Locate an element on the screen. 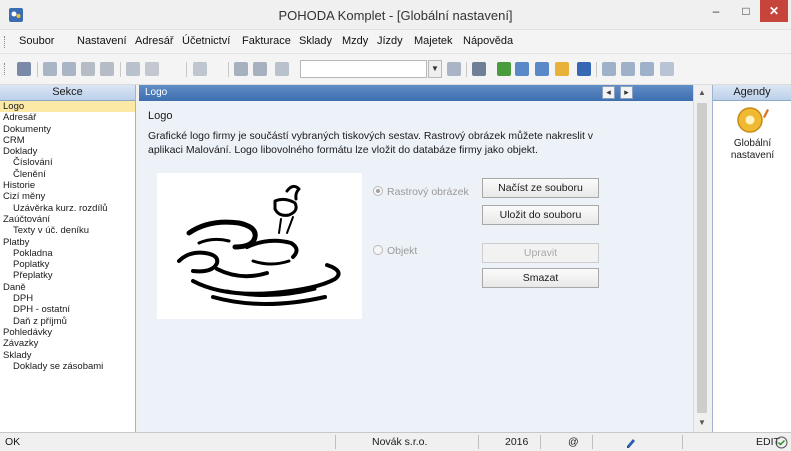 This screenshot has height=451, width=791. menu-napoveda: Nápověda is located at coordinates (488, 41).